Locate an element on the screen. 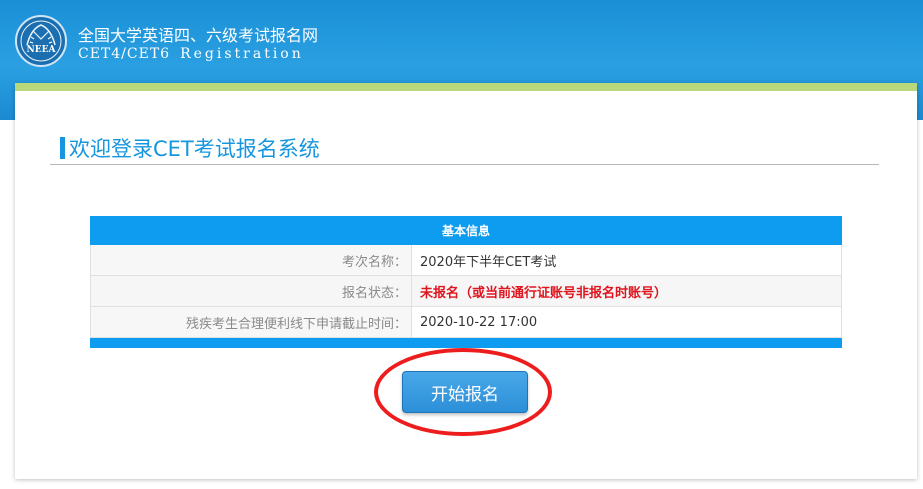  table-row: 报名状态： 未报名（或当前通行证账号非报名时账号） is located at coordinates (466, 291).